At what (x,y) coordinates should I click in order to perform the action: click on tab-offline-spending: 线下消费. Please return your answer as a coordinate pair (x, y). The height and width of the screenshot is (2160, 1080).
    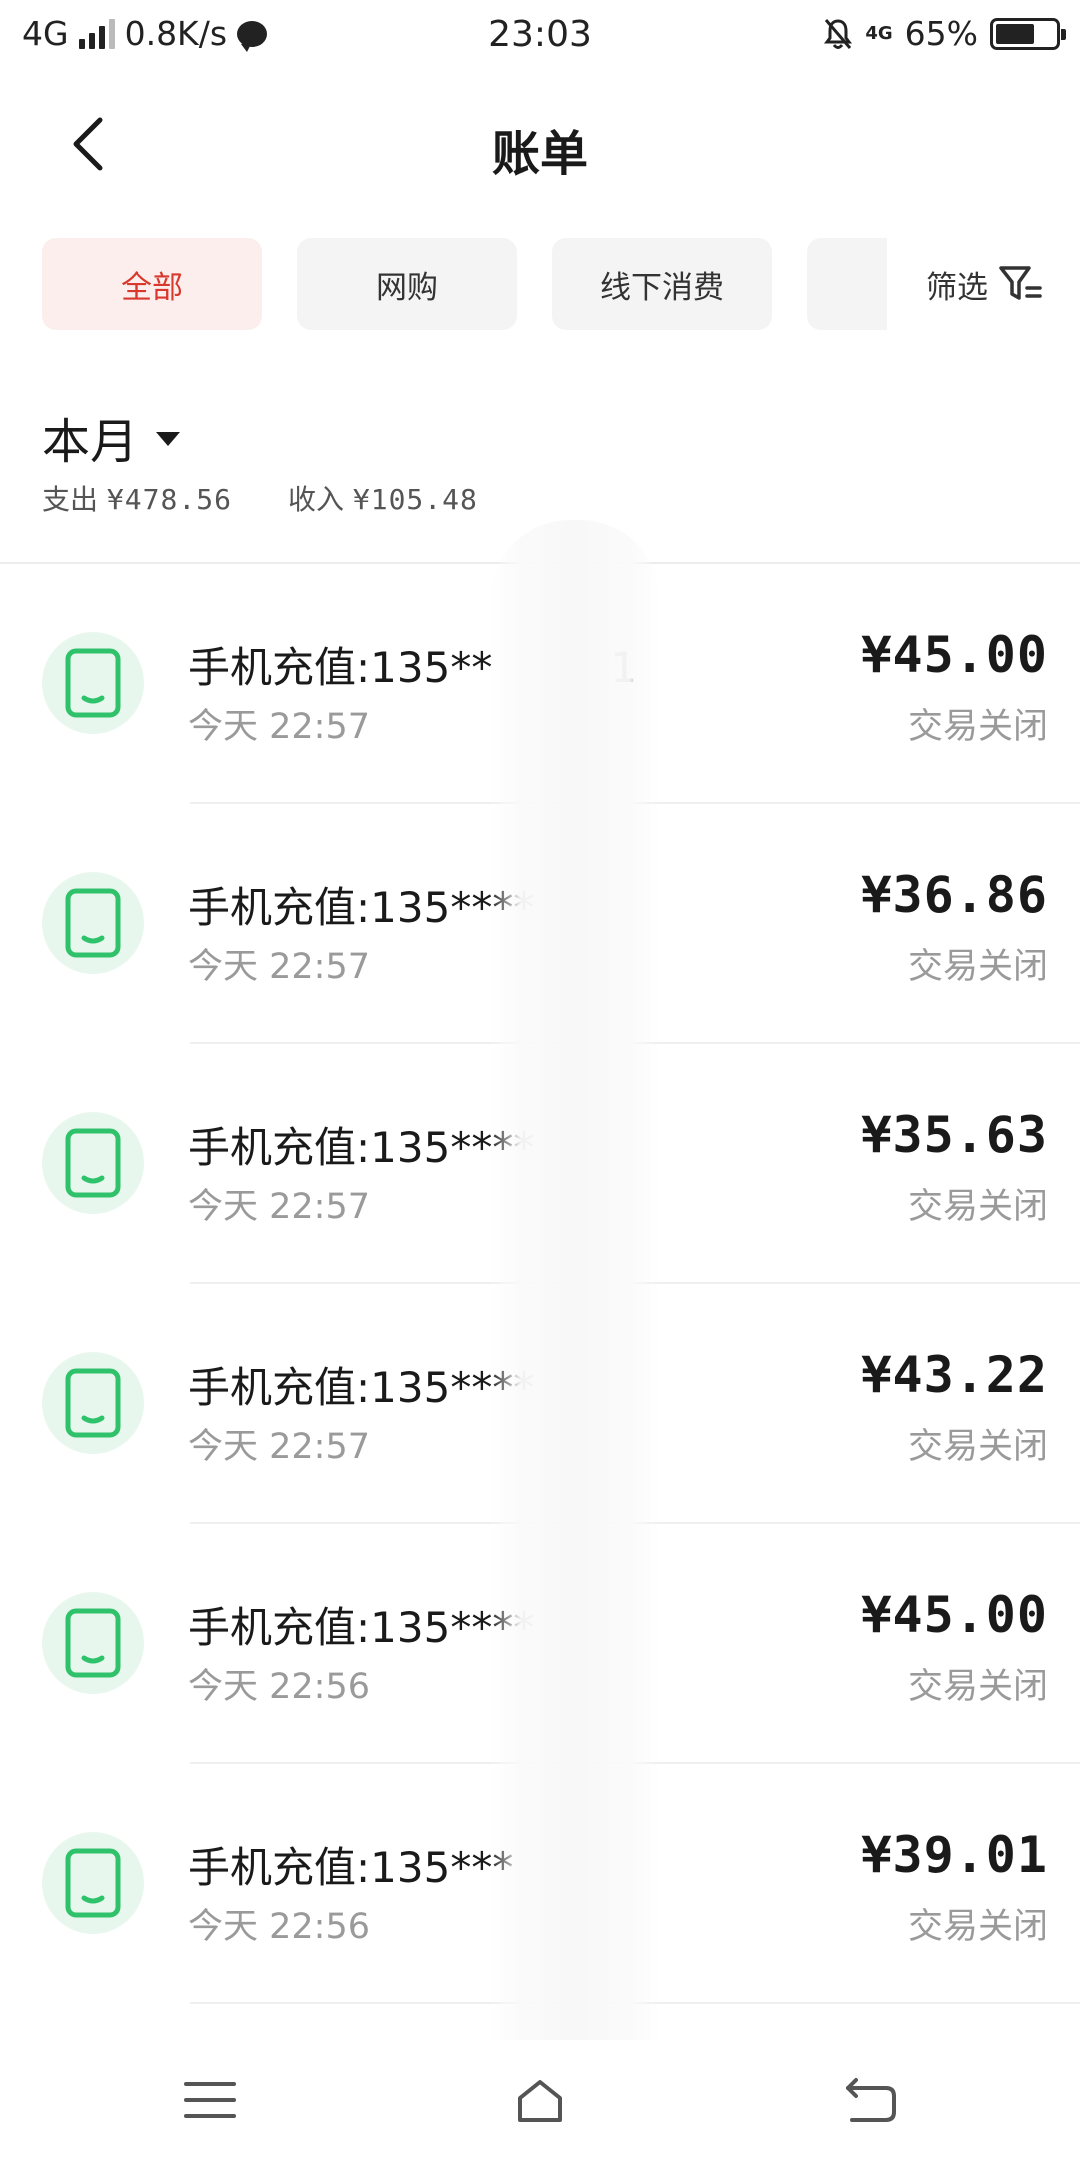
    Looking at the image, I should click on (662, 284).